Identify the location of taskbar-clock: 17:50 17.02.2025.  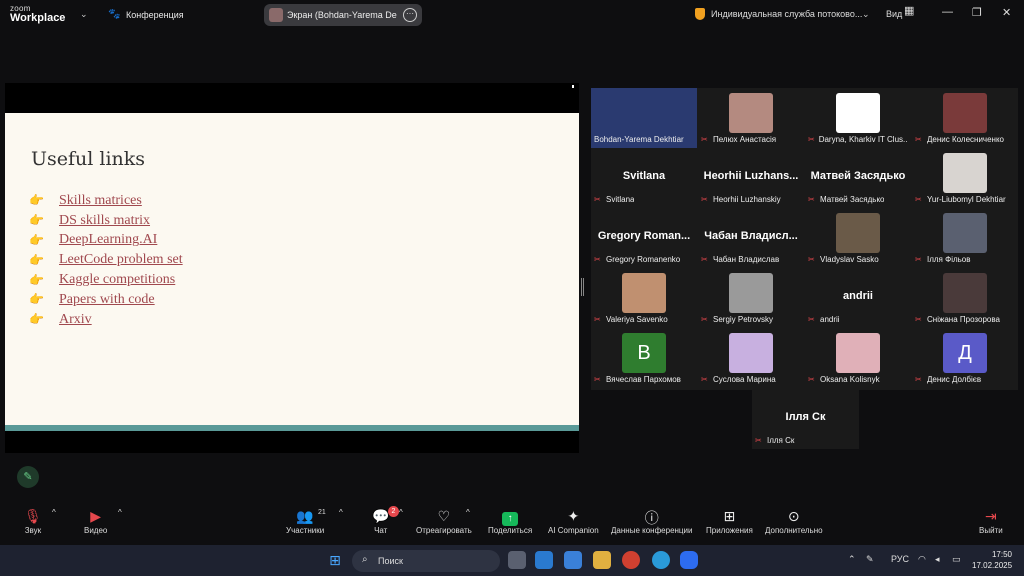
(992, 560).